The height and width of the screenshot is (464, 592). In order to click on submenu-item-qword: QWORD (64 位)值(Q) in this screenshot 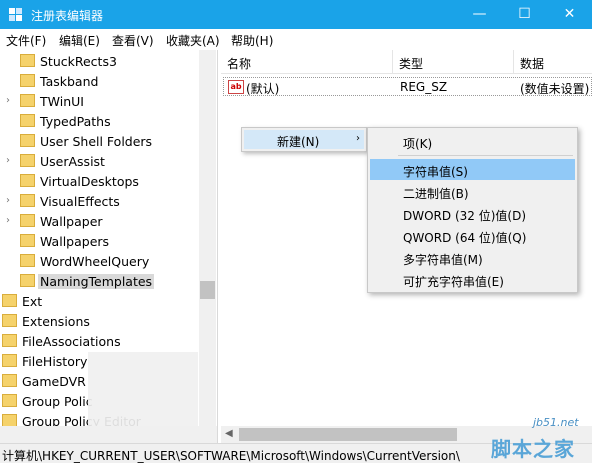, I will do `click(472, 235)`.